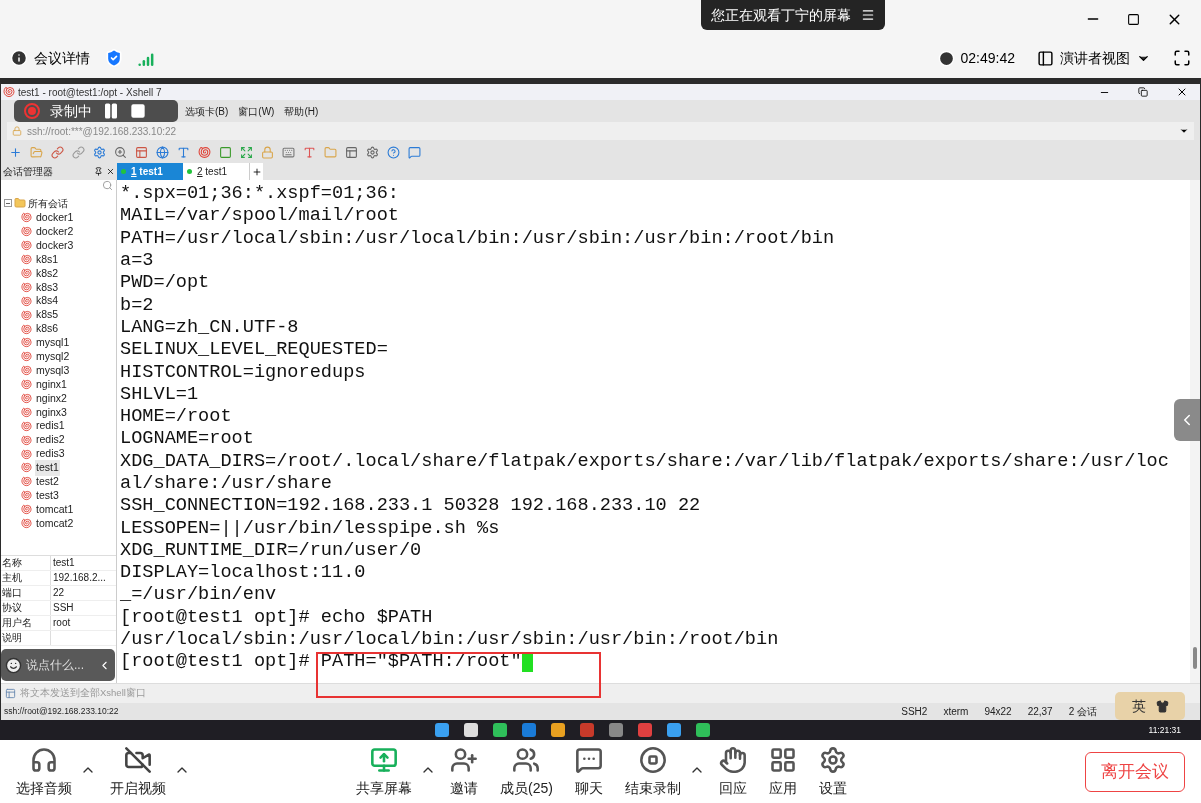 The image size is (1201, 803). What do you see at coordinates (53, 357) in the screenshot?
I see `tree-item: mysql2` at bounding box center [53, 357].